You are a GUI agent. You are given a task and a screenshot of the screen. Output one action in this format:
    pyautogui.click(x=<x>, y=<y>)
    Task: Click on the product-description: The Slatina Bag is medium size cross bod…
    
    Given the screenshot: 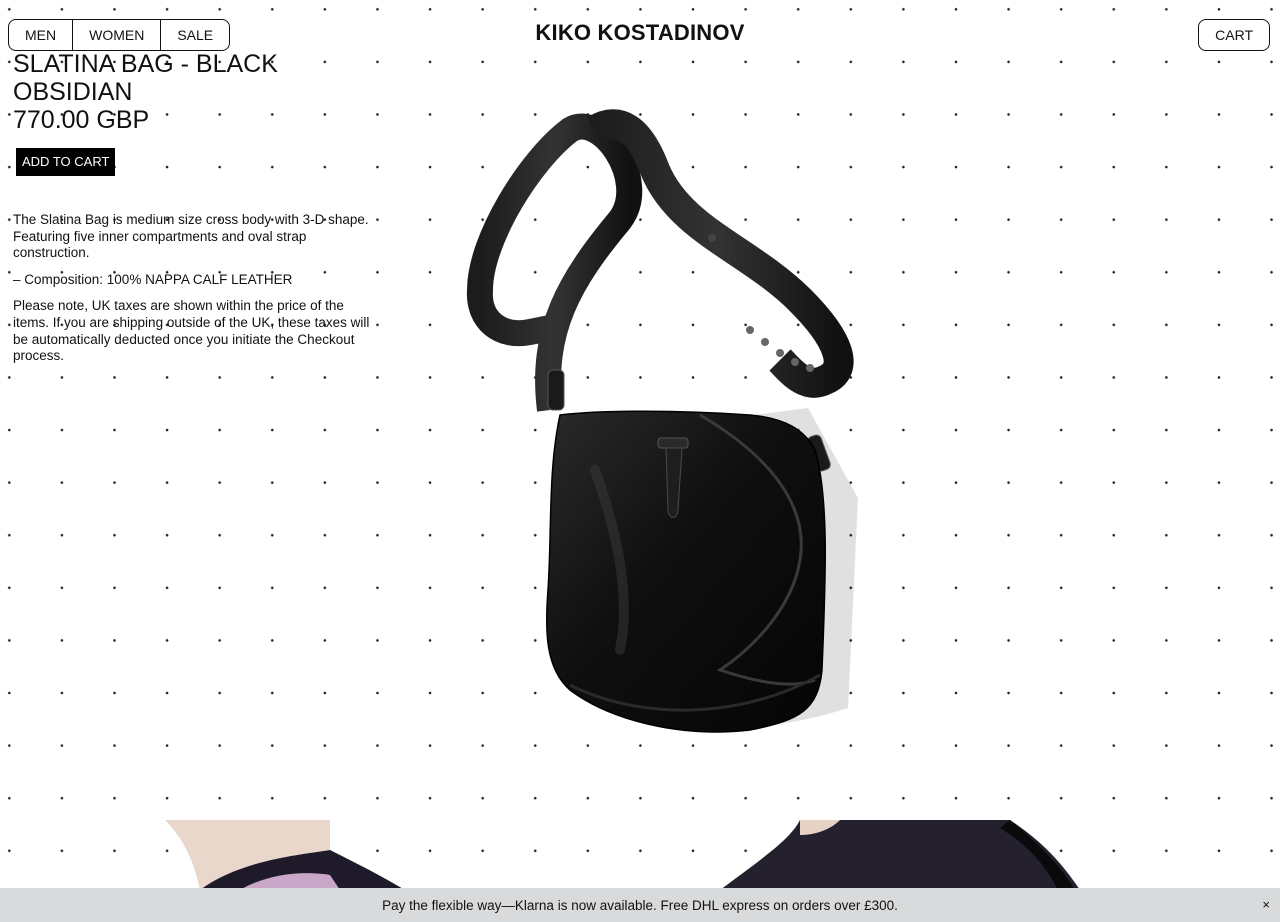 What is the action you would take?
    pyautogui.click(x=193, y=288)
    